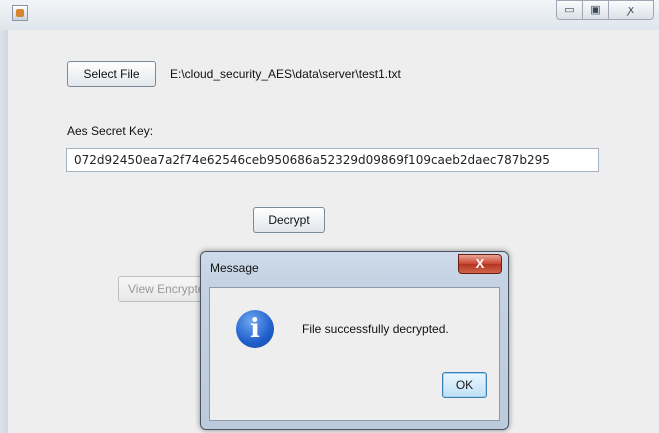  What do you see at coordinates (569, 10) in the screenshot?
I see `minimize-button: ▭` at bounding box center [569, 10].